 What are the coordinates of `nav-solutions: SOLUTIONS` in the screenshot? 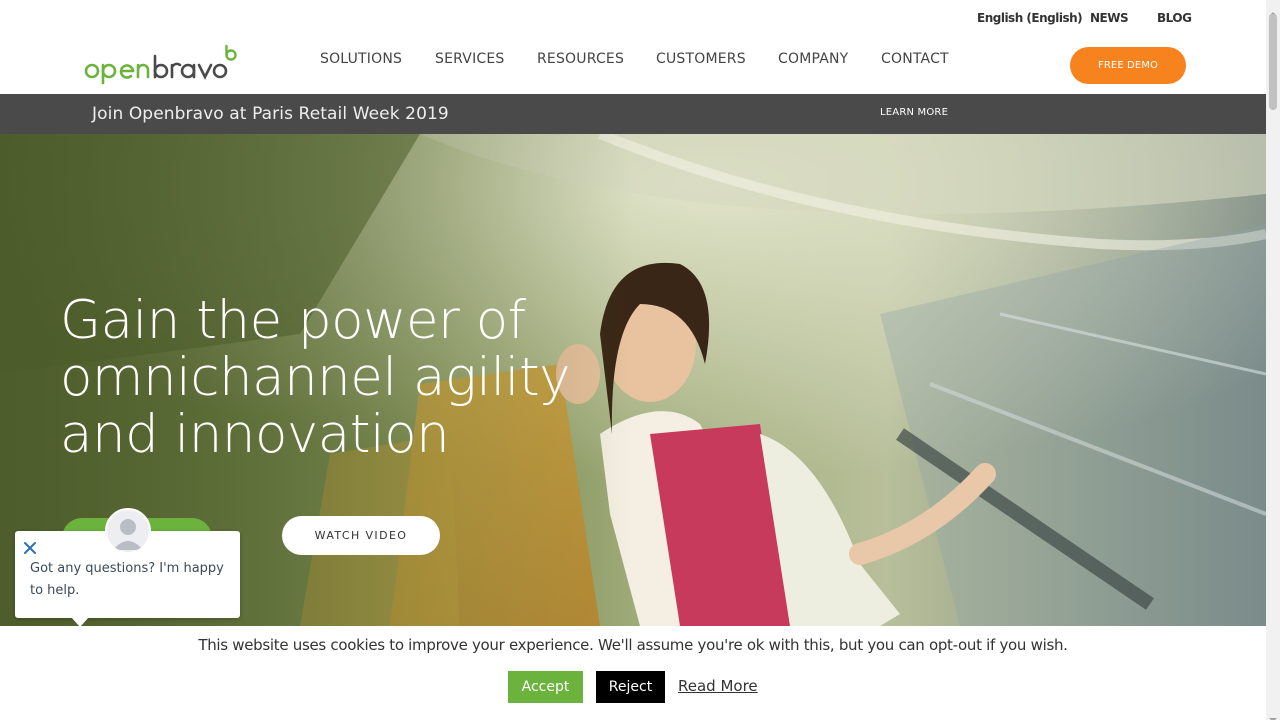 It's located at (361, 59).